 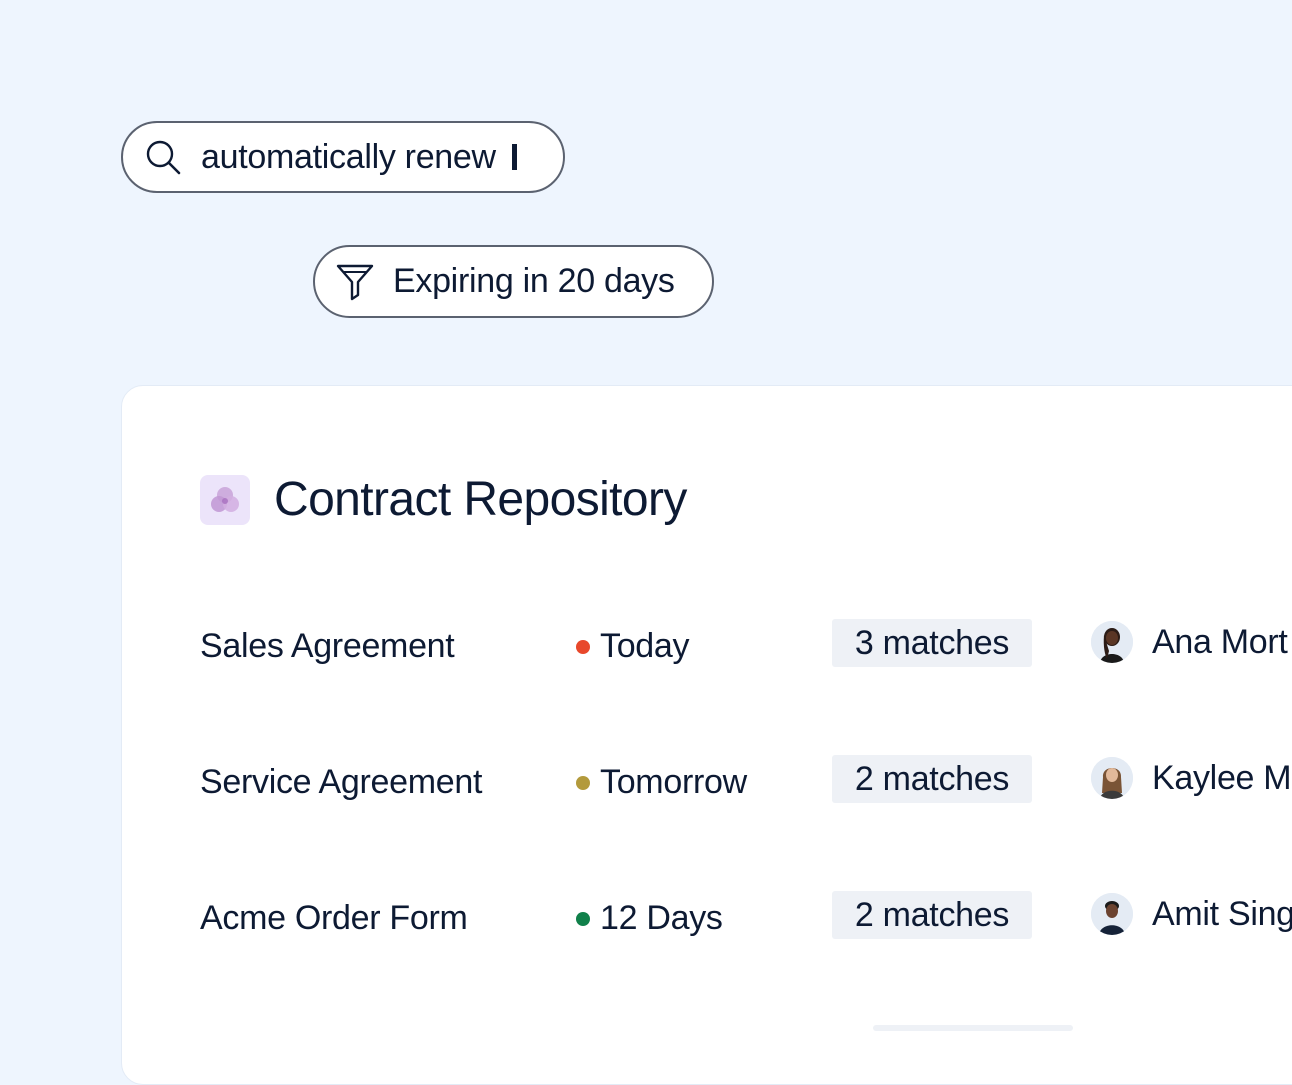 I want to click on due-status: Tomorrow, so click(x=661, y=782).